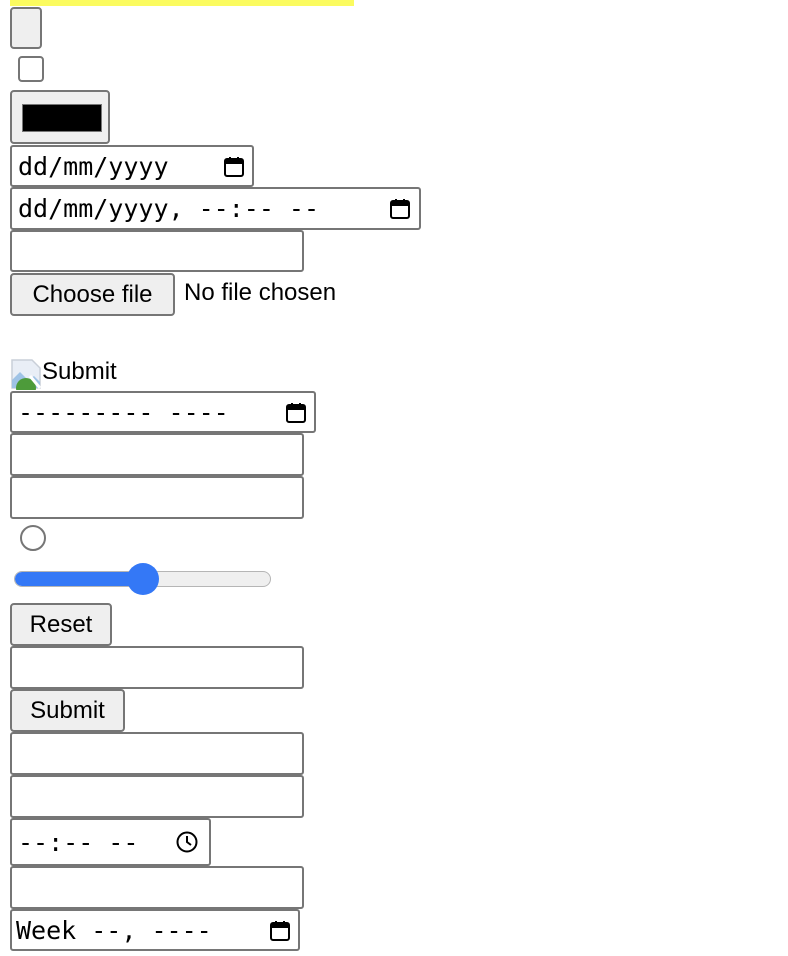 Image resolution: width=788 pixels, height=956 pixels. I want to click on radio-button, so click(33, 538).